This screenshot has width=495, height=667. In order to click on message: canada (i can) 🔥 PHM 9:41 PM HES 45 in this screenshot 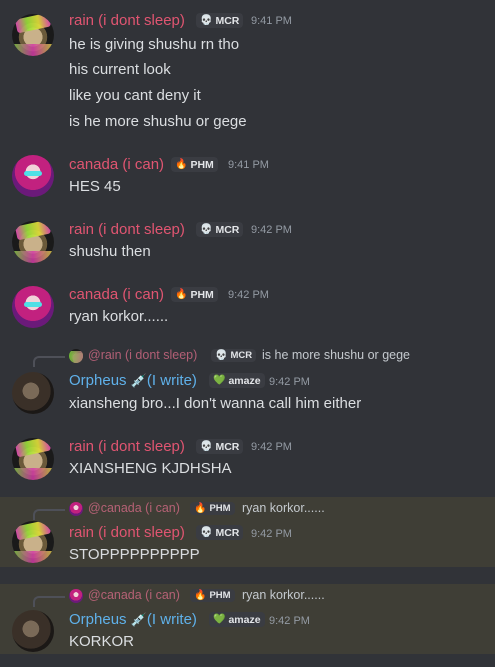, I will do `click(247, 175)`.